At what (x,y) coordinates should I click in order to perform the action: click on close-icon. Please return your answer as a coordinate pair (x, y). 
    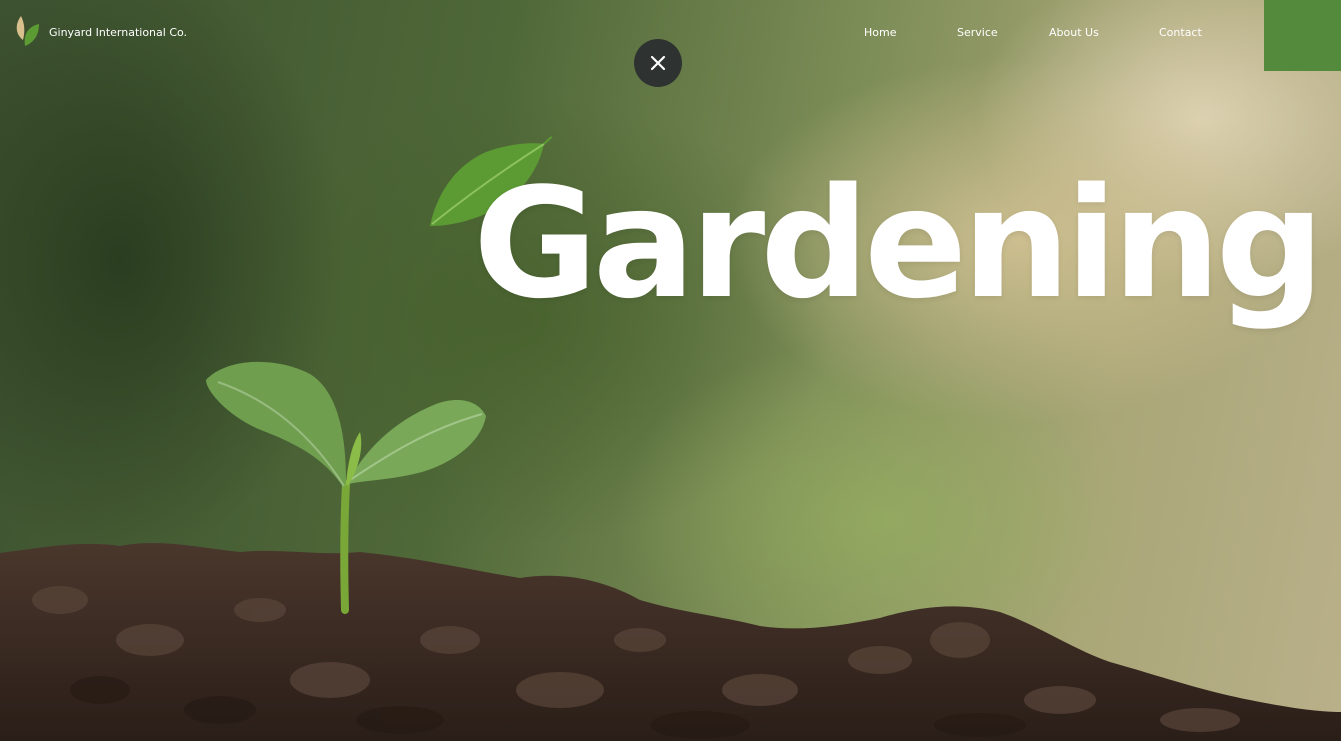
    Looking at the image, I should click on (658, 63).